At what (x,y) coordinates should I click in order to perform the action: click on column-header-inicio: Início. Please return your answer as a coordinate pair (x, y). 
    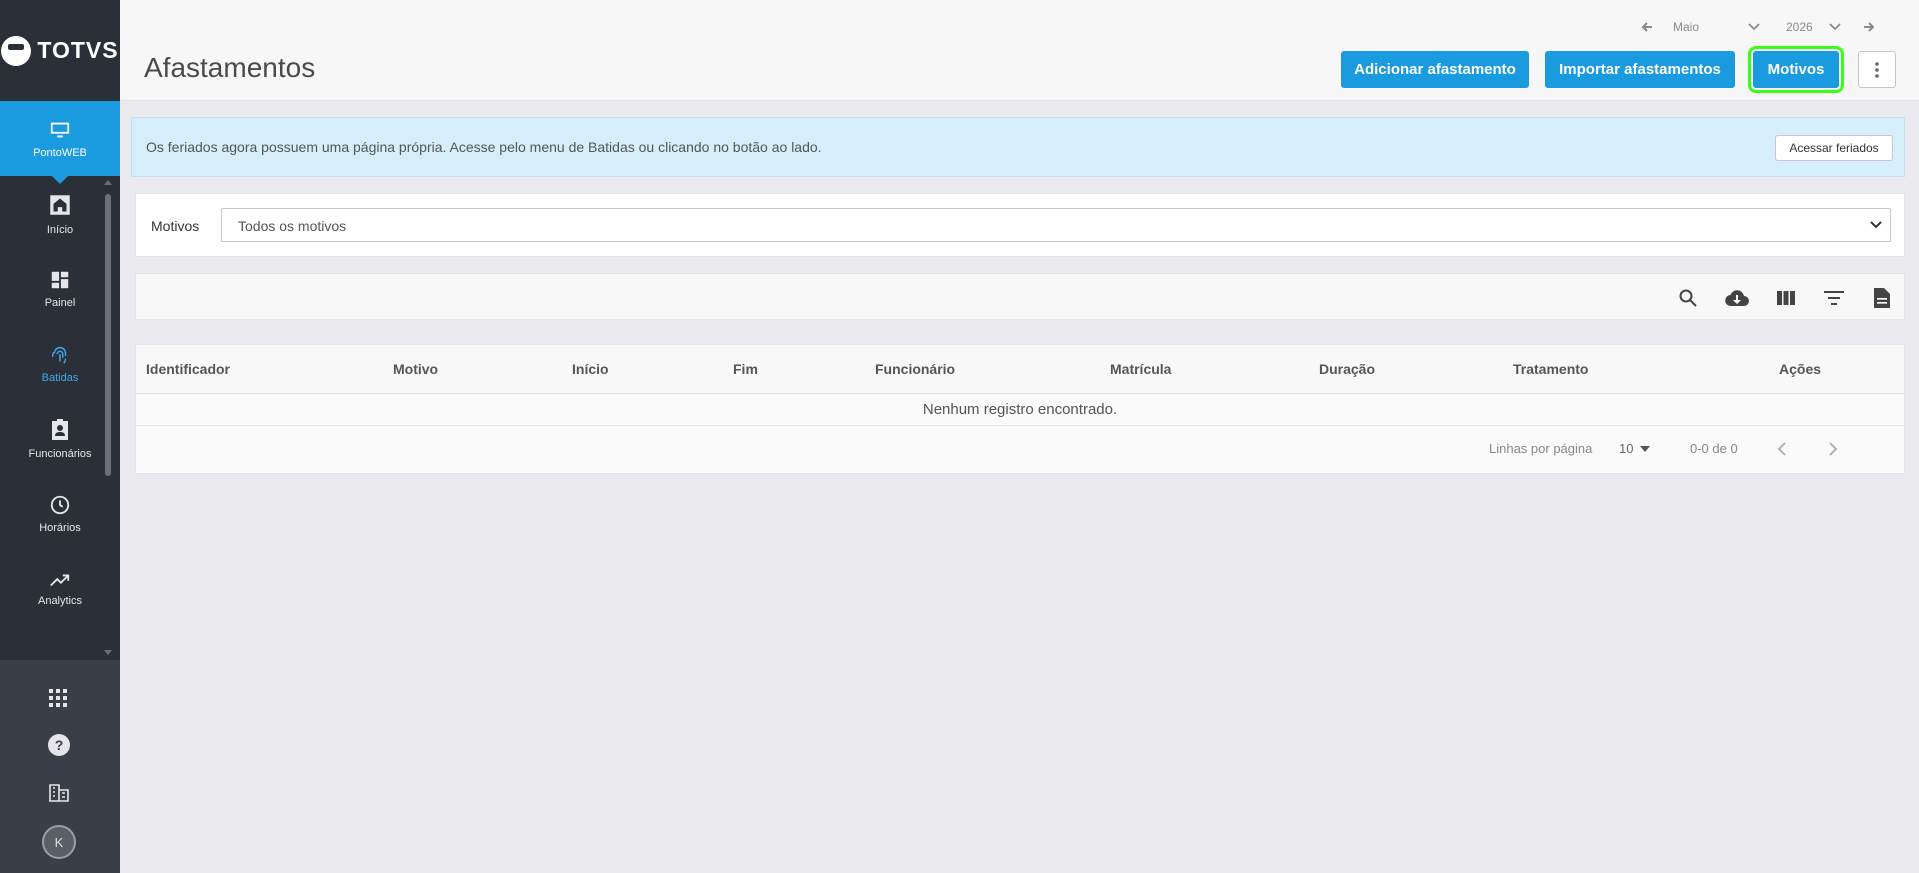
    Looking at the image, I should click on (590, 369).